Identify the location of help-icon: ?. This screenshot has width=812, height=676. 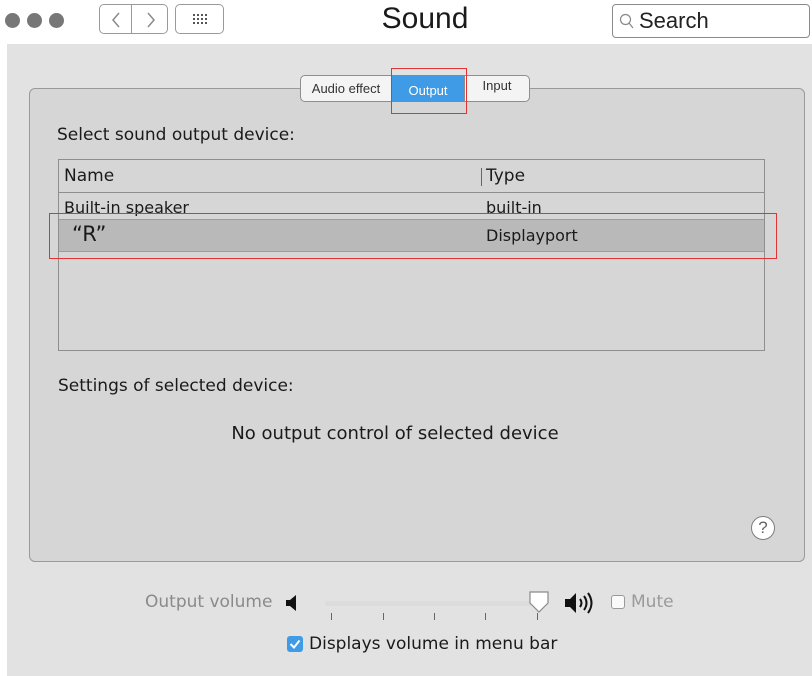
(763, 527).